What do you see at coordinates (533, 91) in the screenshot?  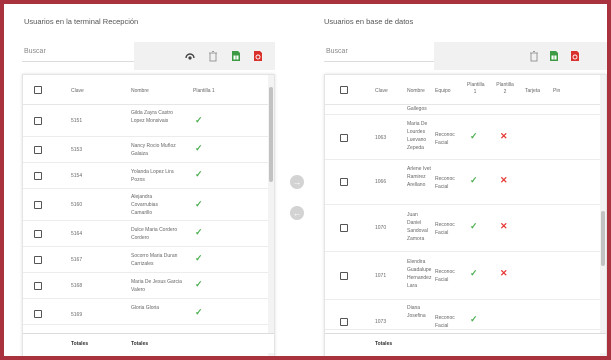 I see `right-col-tarjeta: Tarjeta` at bounding box center [533, 91].